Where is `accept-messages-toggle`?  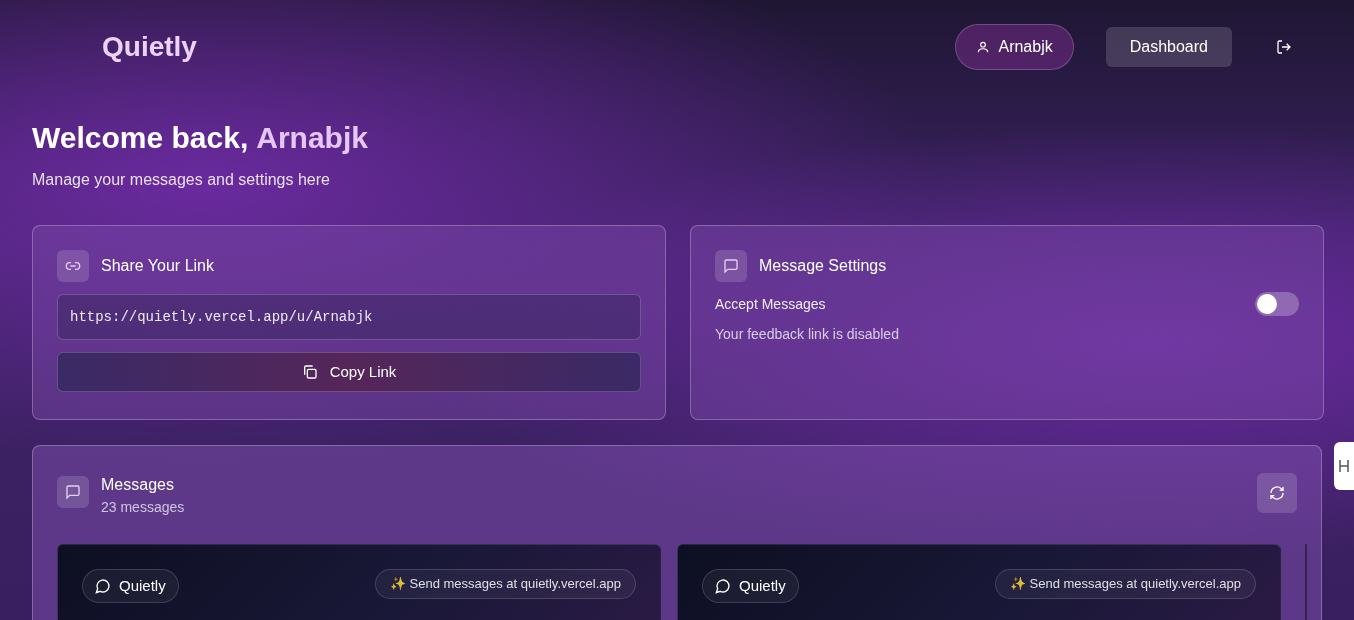
accept-messages-toggle is located at coordinates (1277, 304).